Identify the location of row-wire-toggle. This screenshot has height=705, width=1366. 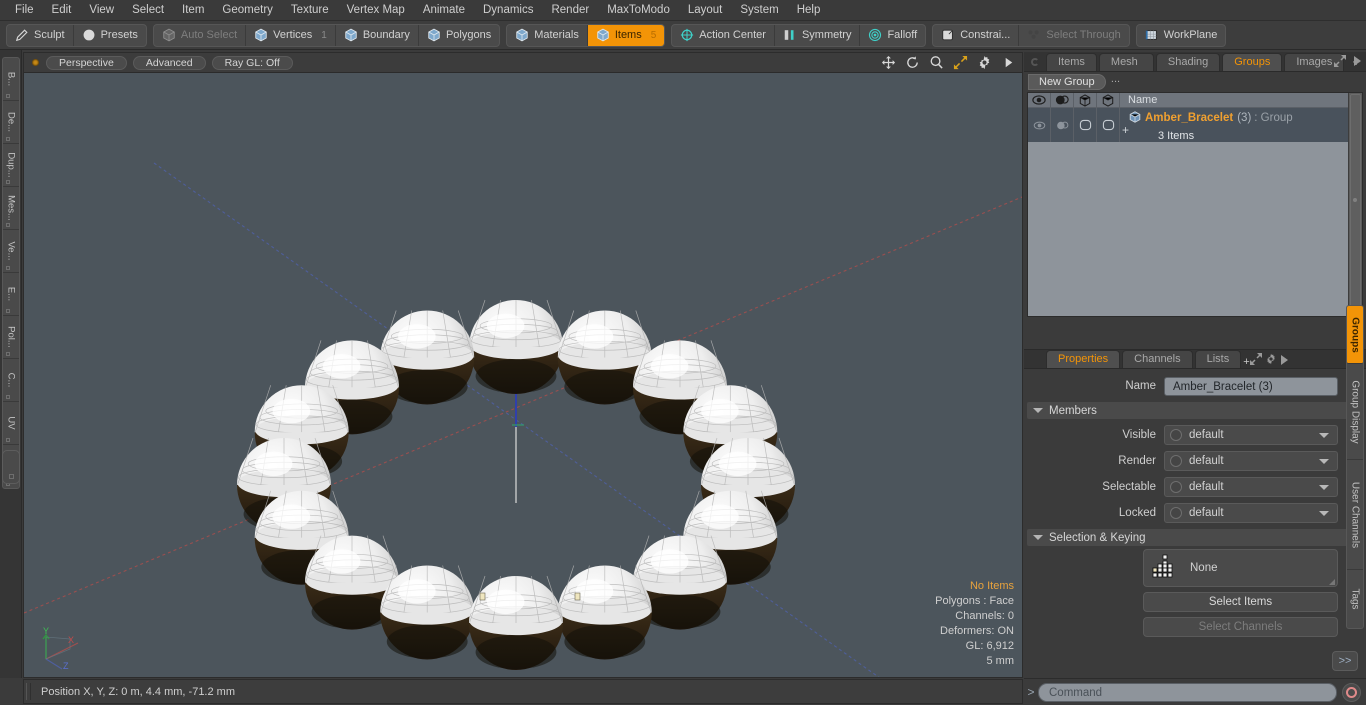
(1108, 125).